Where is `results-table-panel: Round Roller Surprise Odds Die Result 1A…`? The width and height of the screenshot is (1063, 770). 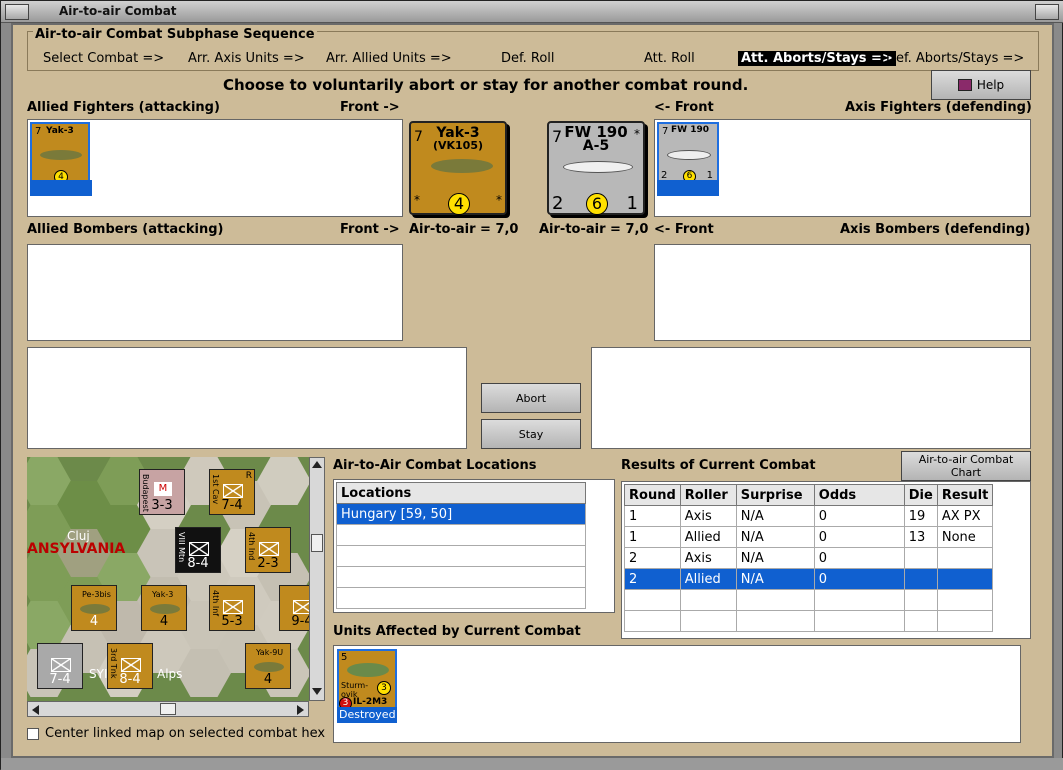
results-table-panel: Round Roller Surprise Odds Die Result 1A… is located at coordinates (826, 560).